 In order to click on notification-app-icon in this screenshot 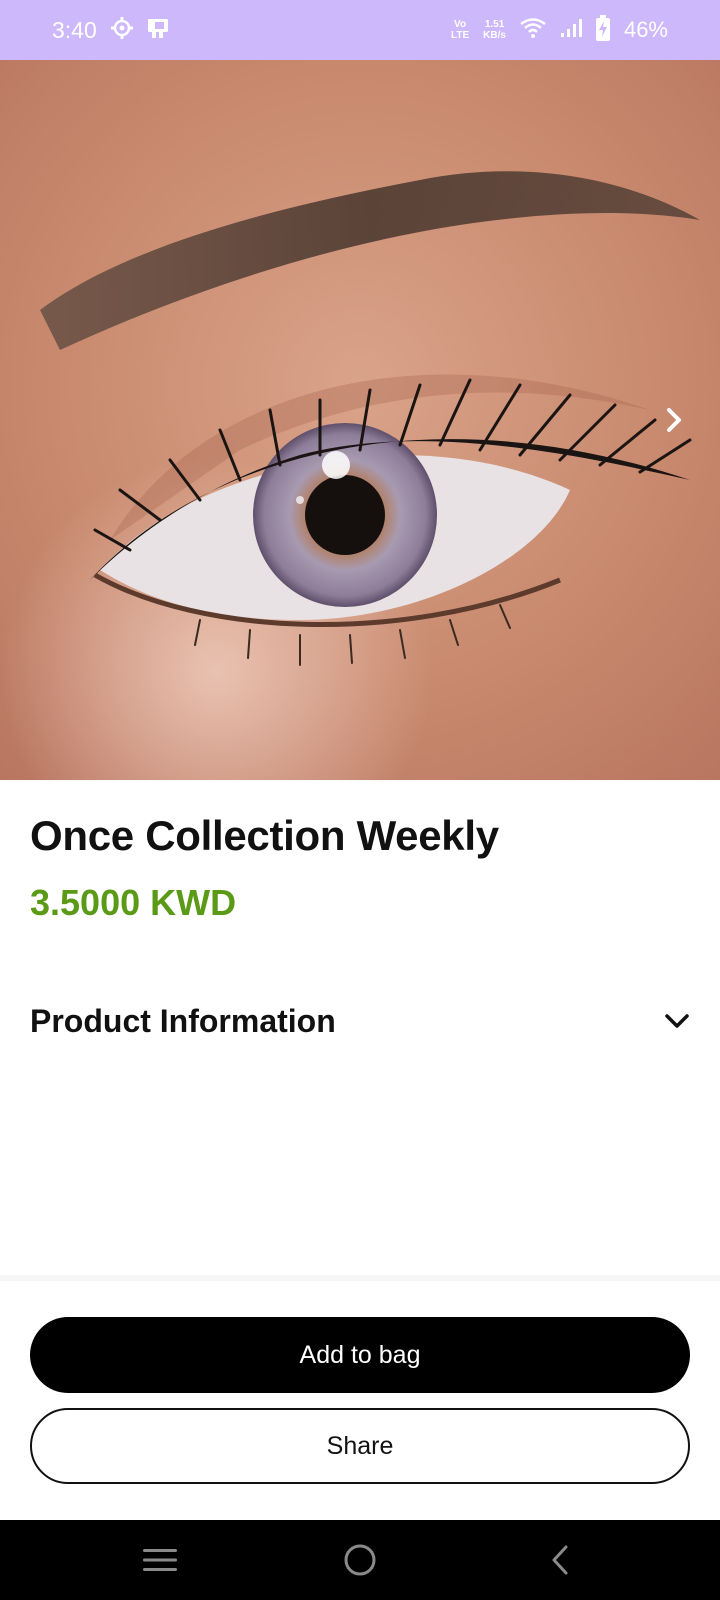, I will do `click(158, 30)`.